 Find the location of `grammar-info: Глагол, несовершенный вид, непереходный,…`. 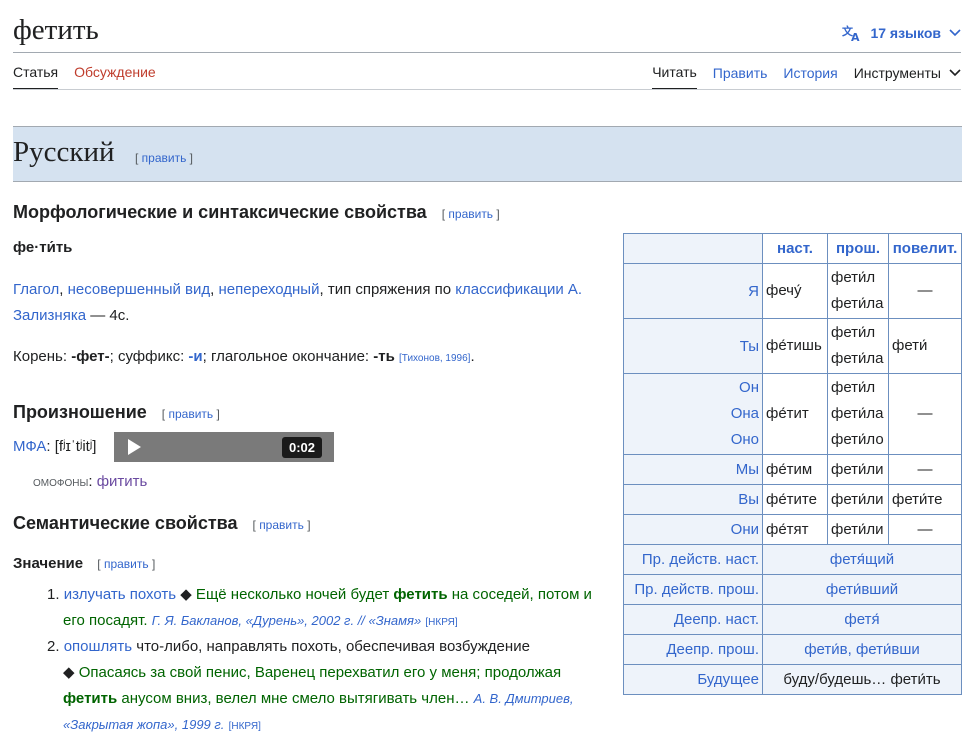

grammar-info: Глагол, несовершенный вид, непереходный,… is located at coordinates (298, 302).